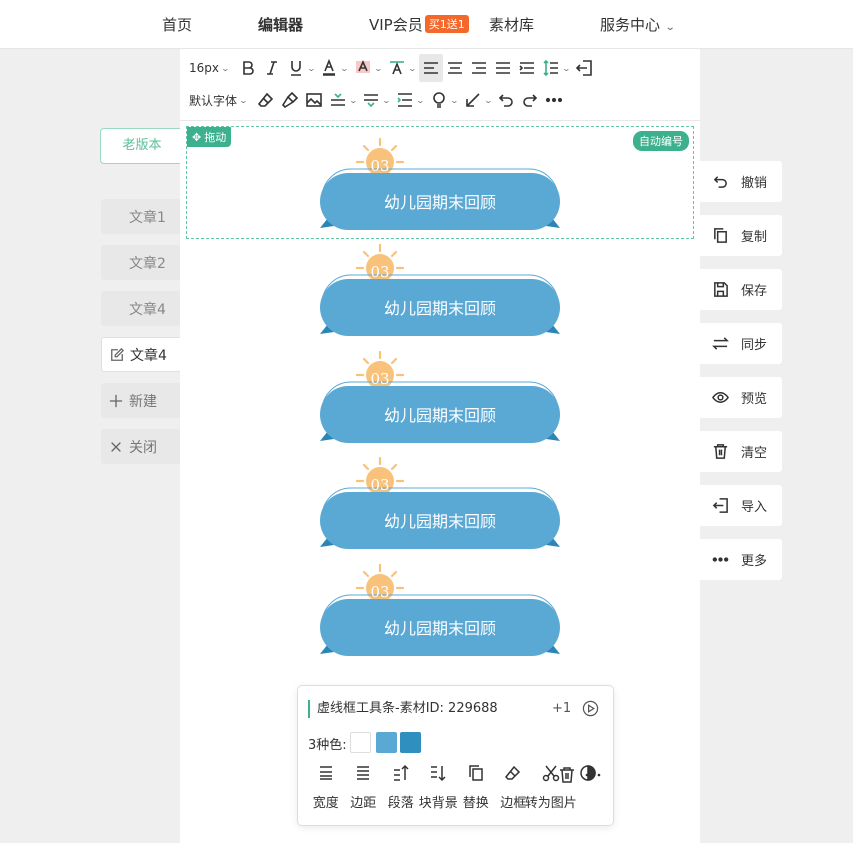  I want to click on font-color-button: ⌄, so click(334, 68).